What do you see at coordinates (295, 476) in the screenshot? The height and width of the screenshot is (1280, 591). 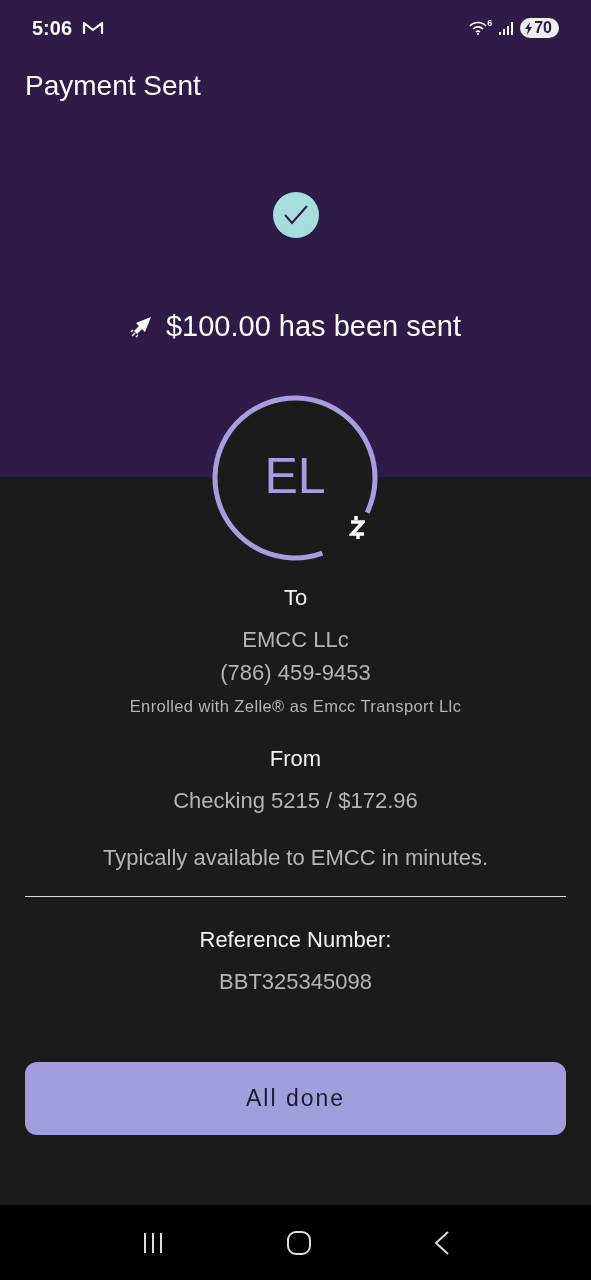 I see `avatar-initials: EL` at bounding box center [295, 476].